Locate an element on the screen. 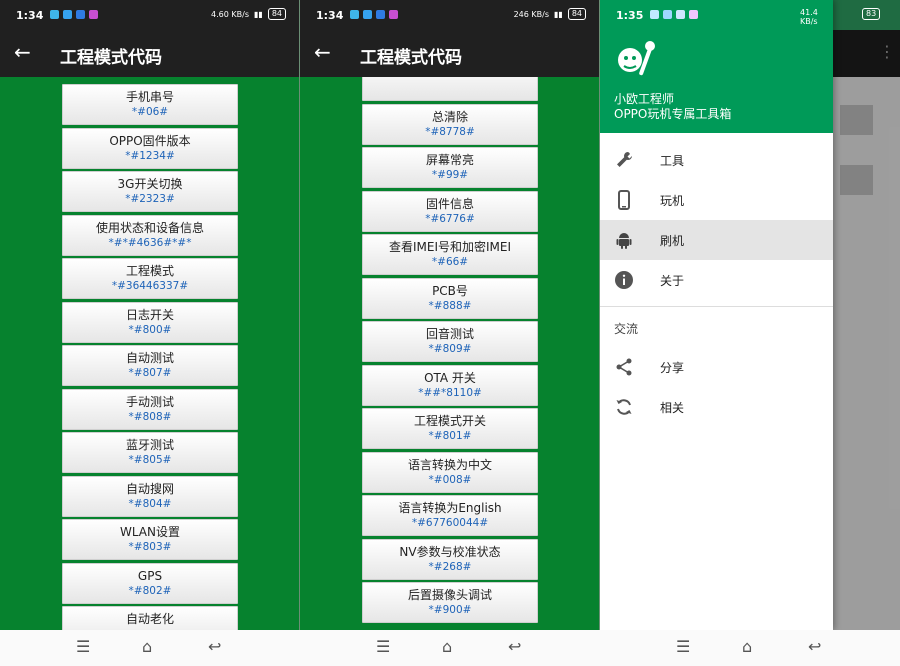 The width and height of the screenshot is (900, 666). drawer-scrim is located at coordinates (866, 330).